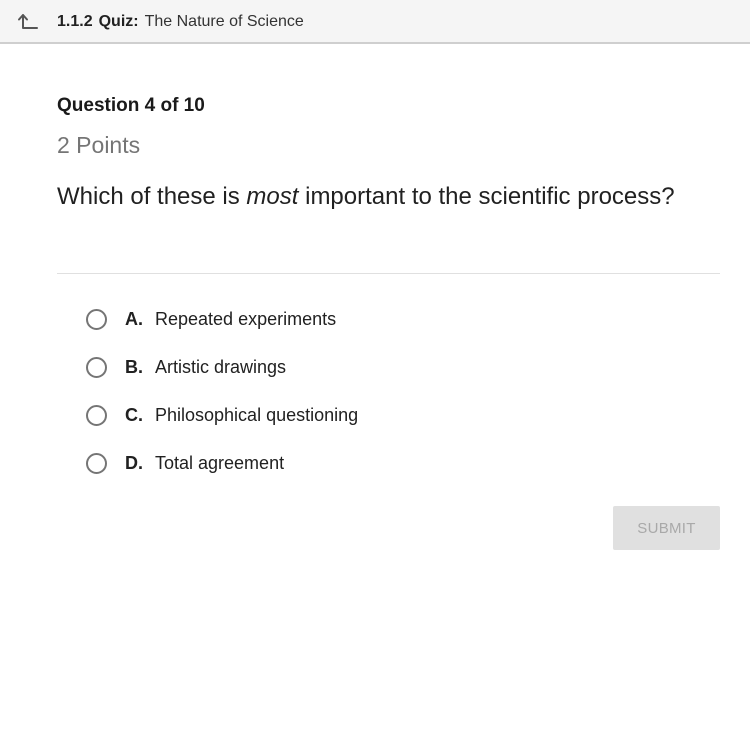  What do you see at coordinates (99, 145) in the screenshot?
I see `question-points: 2 Points` at bounding box center [99, 145].